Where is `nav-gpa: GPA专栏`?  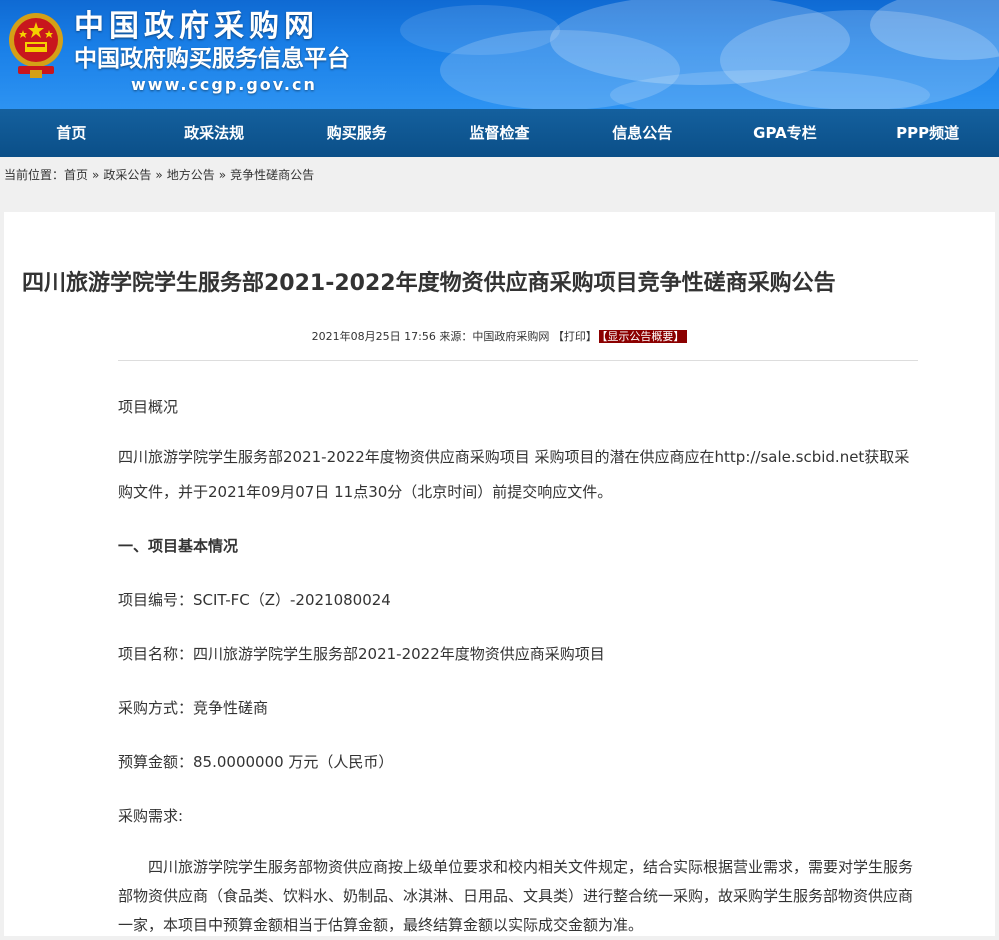 nav-gpa: GPA专栏 is located at coordinates (785, 133).